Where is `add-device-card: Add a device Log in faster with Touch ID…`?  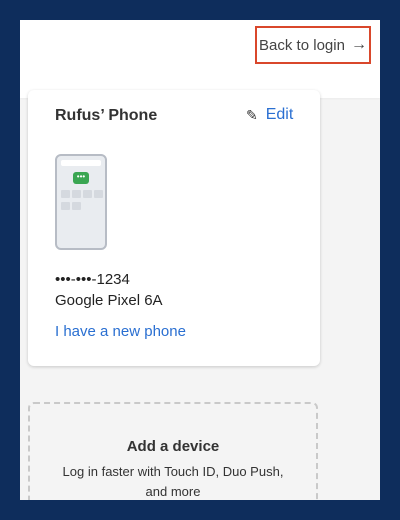
add-device-card: Add a device Log in faster with Touch ID… is located at coordinates (173, 451).